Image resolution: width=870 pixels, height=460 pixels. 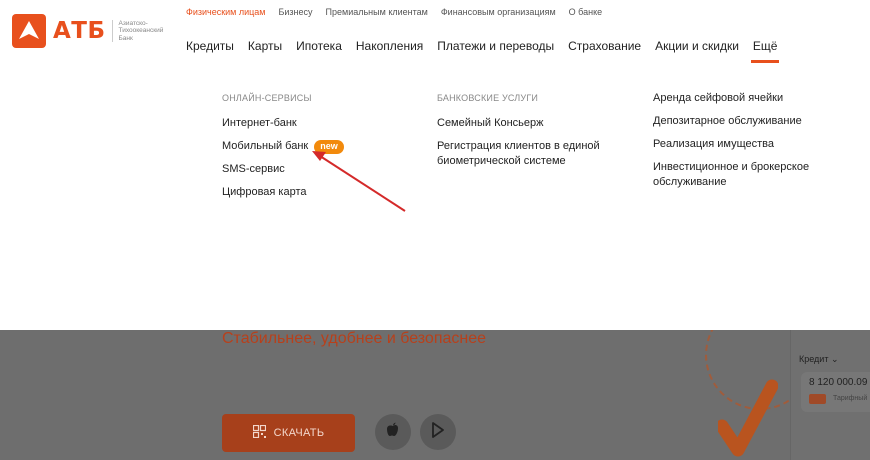 I want to click on menu-item-label: Аренда сейфовой ячейки, so click(x=718, y=98).